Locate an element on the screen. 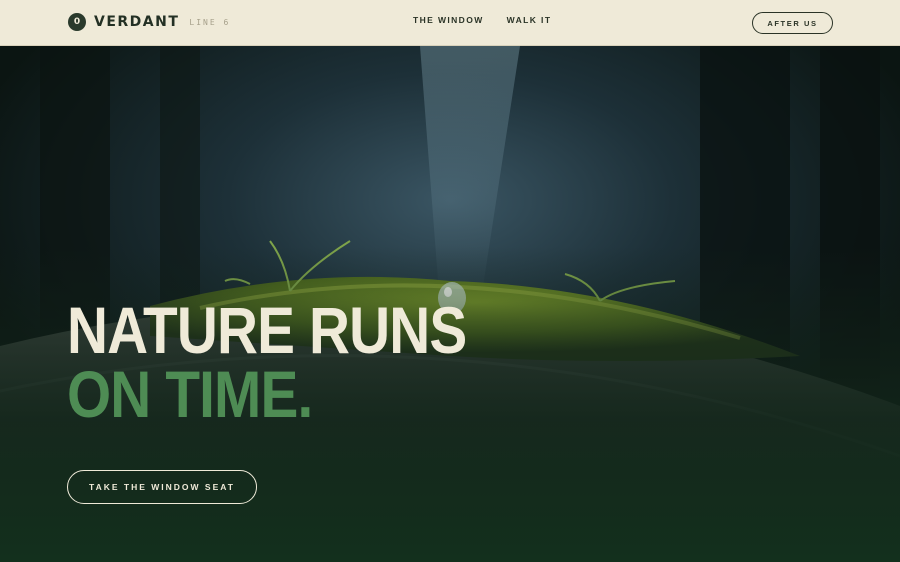 This screenshot has width=900, height=562. brand-logo-icon: 0 is located at coordinates (77, 22).